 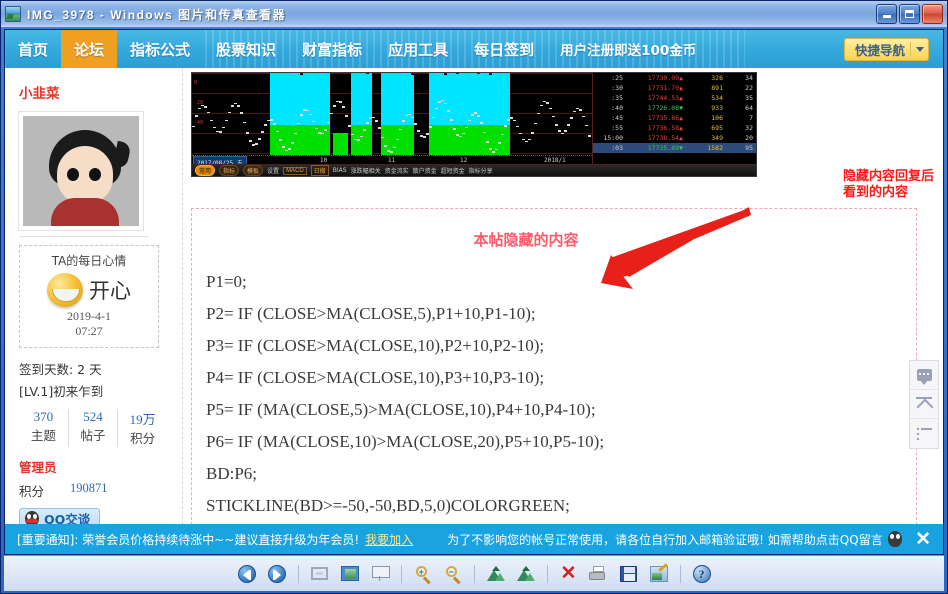 I want to click on stat-points-label: 积分, so click(x=143, y=438).